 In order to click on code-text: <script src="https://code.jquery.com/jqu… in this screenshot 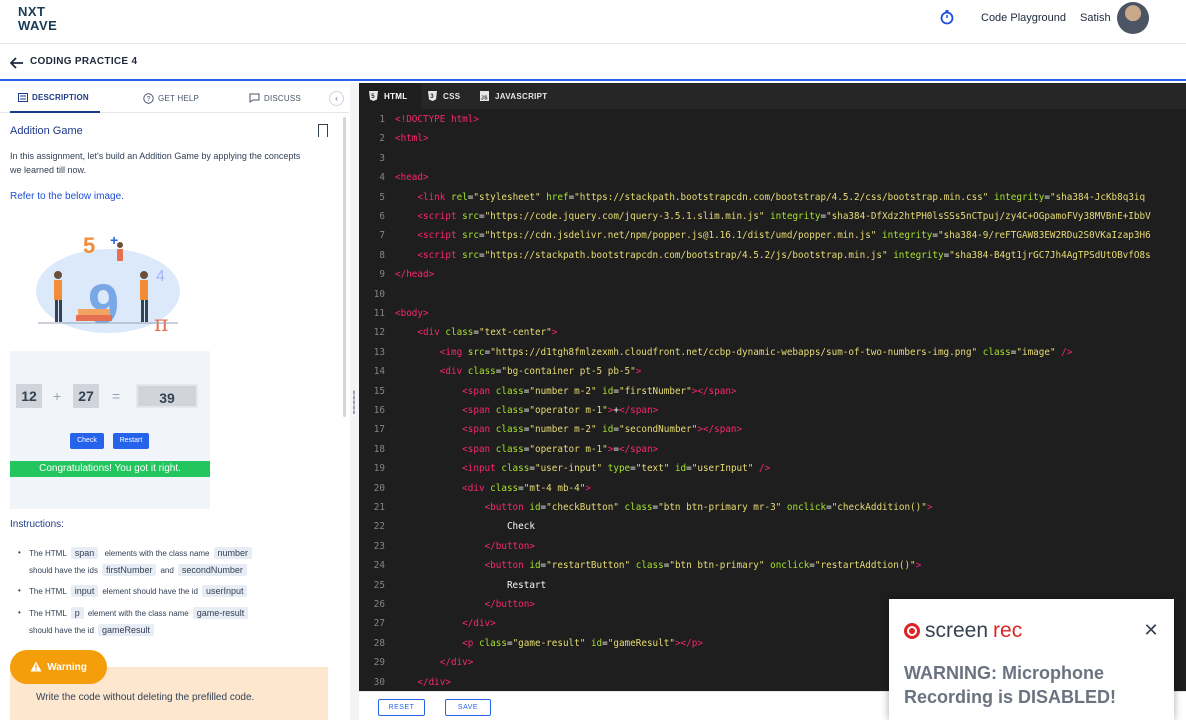, I will do `click(772, 216)`.